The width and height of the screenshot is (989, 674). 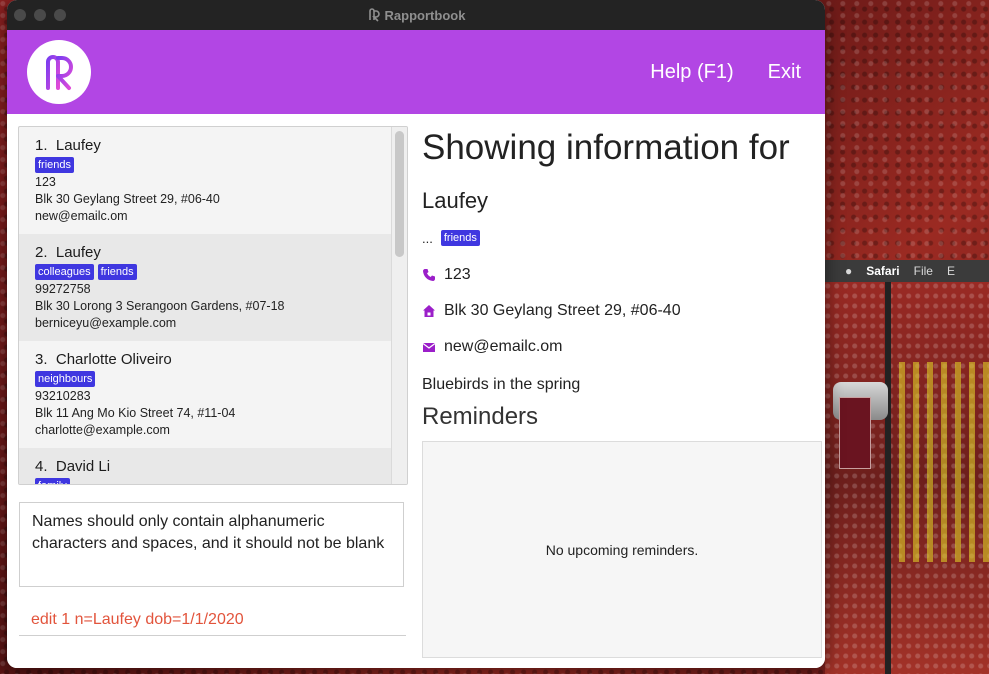 I want to click on header-nav: Help (F1) Exit, so click(x=725, y=72).